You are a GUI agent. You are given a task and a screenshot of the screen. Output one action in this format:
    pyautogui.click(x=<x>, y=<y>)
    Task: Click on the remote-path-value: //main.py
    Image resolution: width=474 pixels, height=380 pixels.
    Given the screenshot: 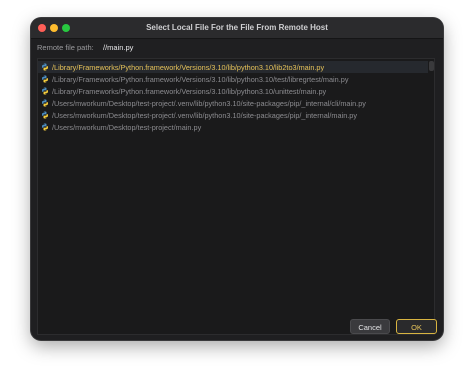 What is the action you would take?
    pyautogui.click(x=118, y=47)
    